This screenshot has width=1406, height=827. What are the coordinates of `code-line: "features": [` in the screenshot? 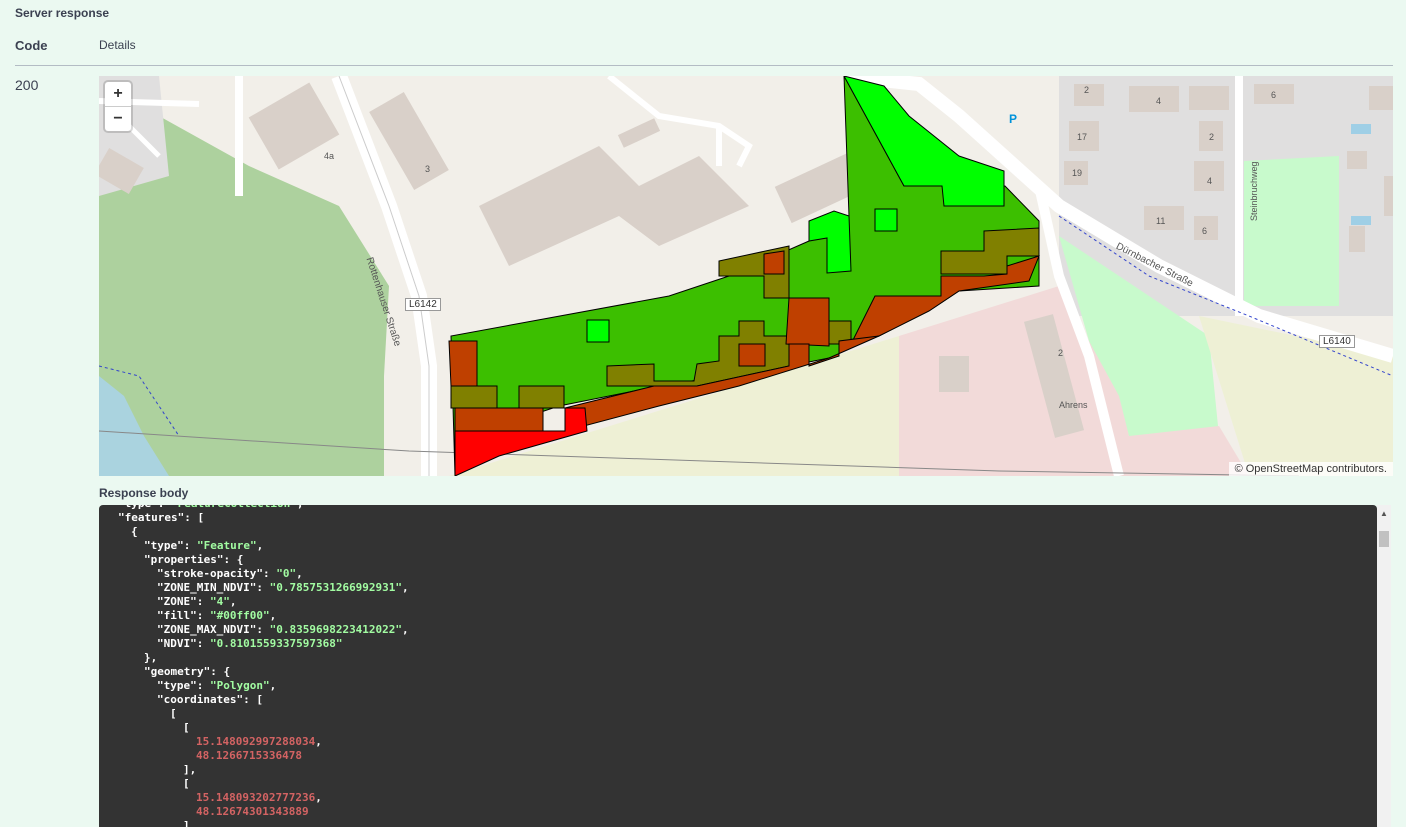 It's located at (161, 518).